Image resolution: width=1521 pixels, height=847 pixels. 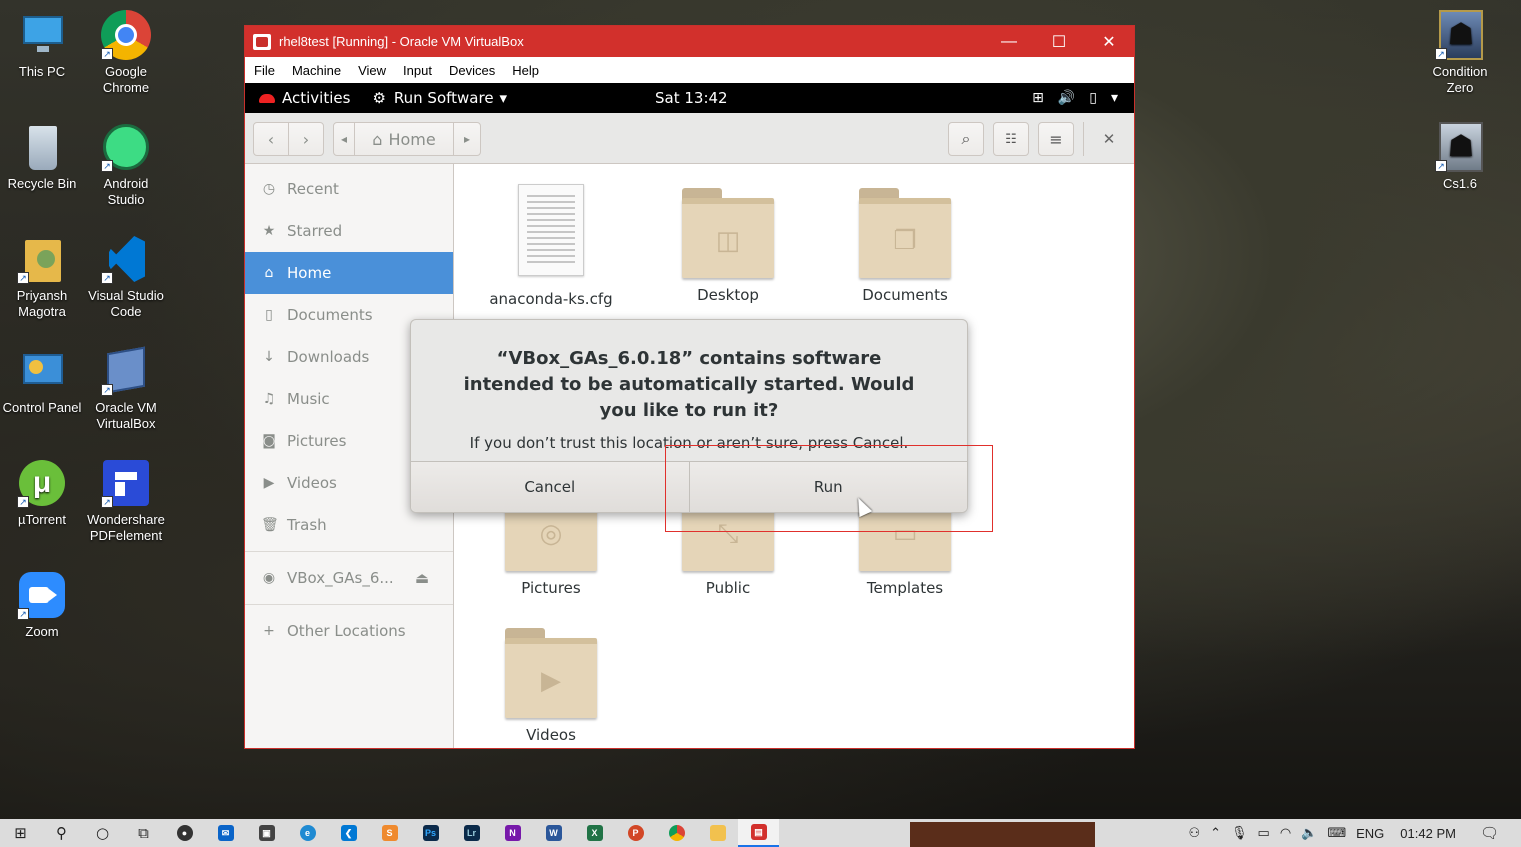 What do you see at coordinates (349, 231) in the screenshot?
I see `sidebar-item-starred: ★ Starred` at bounding box center [349, 231].